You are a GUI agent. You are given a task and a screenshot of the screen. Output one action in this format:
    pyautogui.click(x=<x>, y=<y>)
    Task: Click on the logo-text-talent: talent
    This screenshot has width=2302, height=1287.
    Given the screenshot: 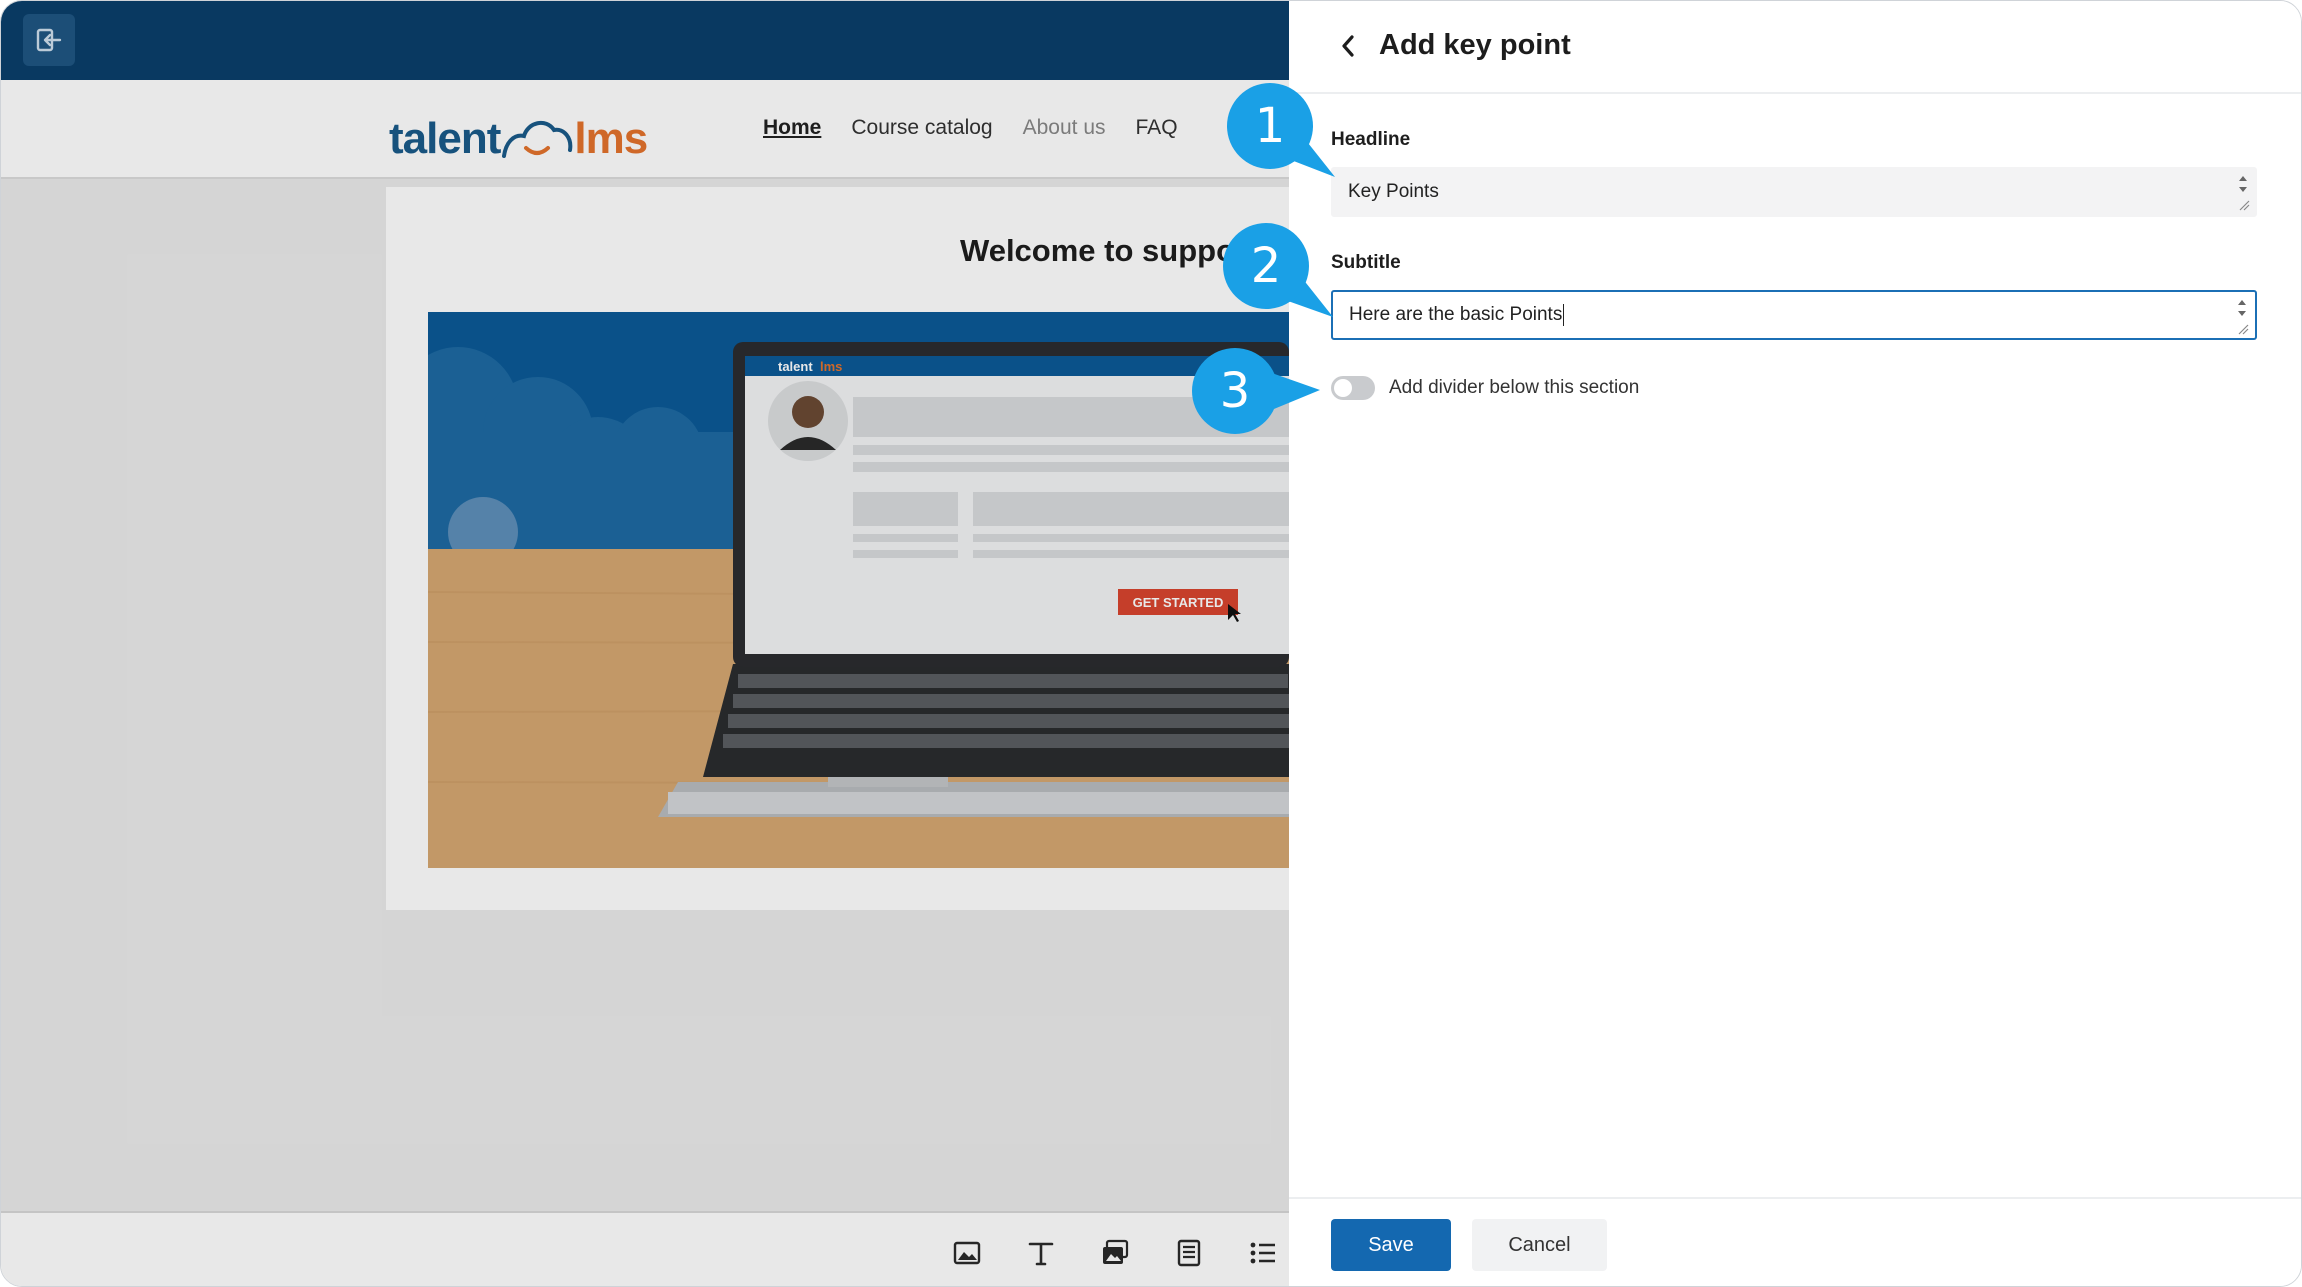 What is the action you would take?
    pyautogui.click(x=445, y=138)
    